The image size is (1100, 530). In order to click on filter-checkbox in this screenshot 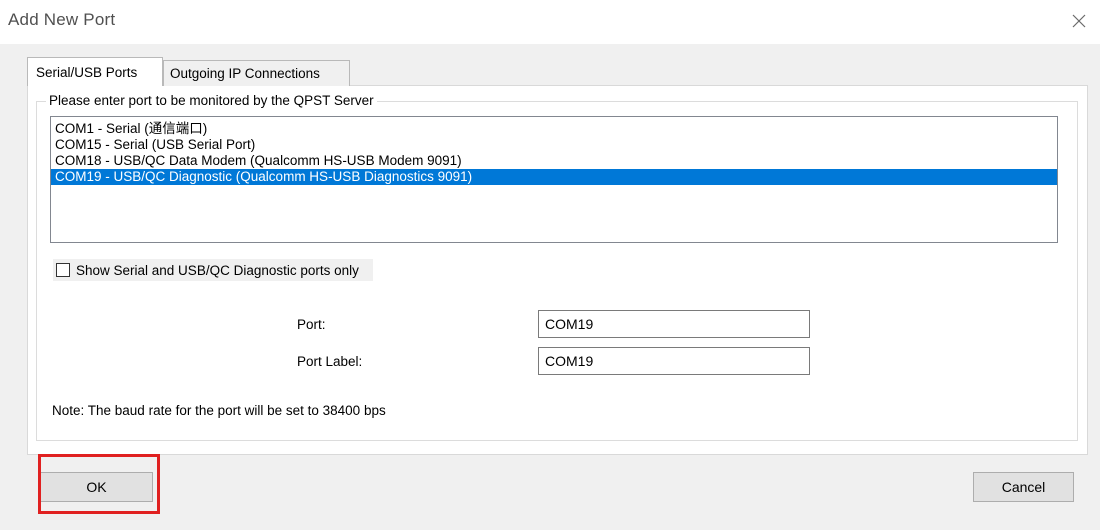, I will do `click(63, 270)`.